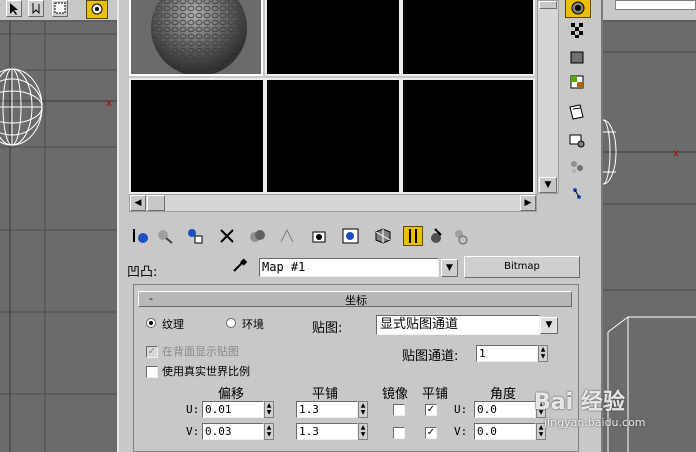  I want to click on snap-icon, so click(97, 9).